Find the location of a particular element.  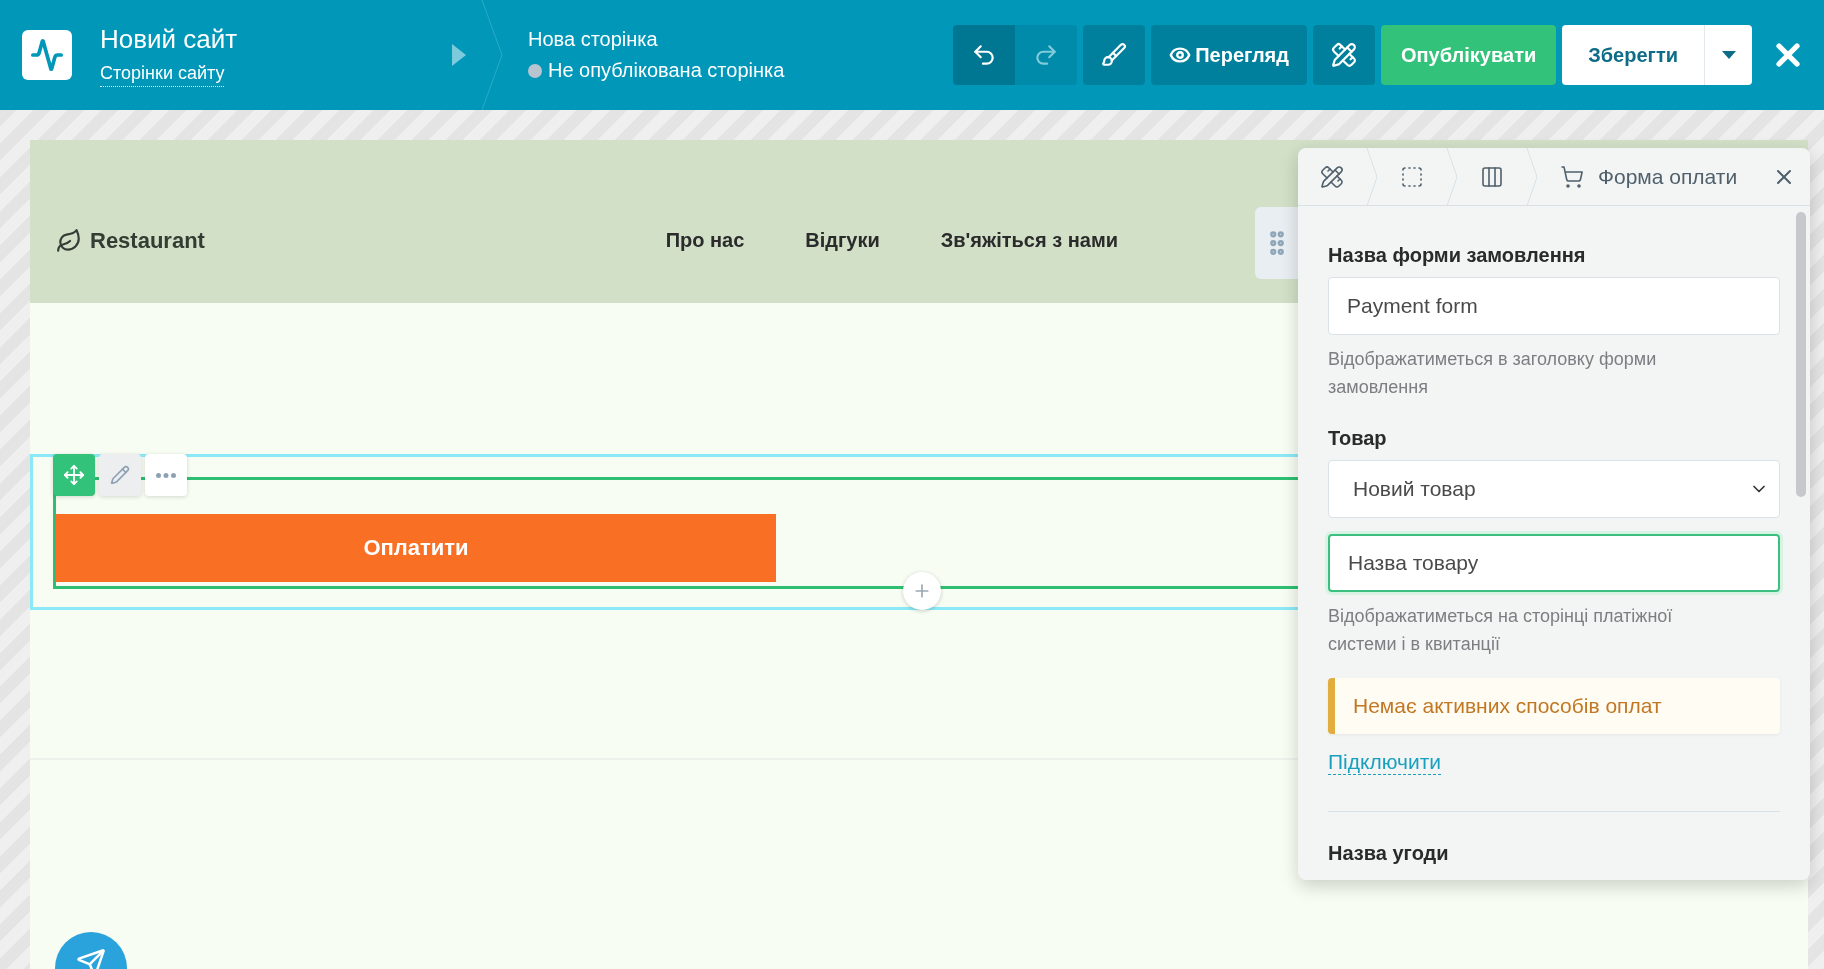

save-button: Зберегти is located at coordinates (1633, 55).